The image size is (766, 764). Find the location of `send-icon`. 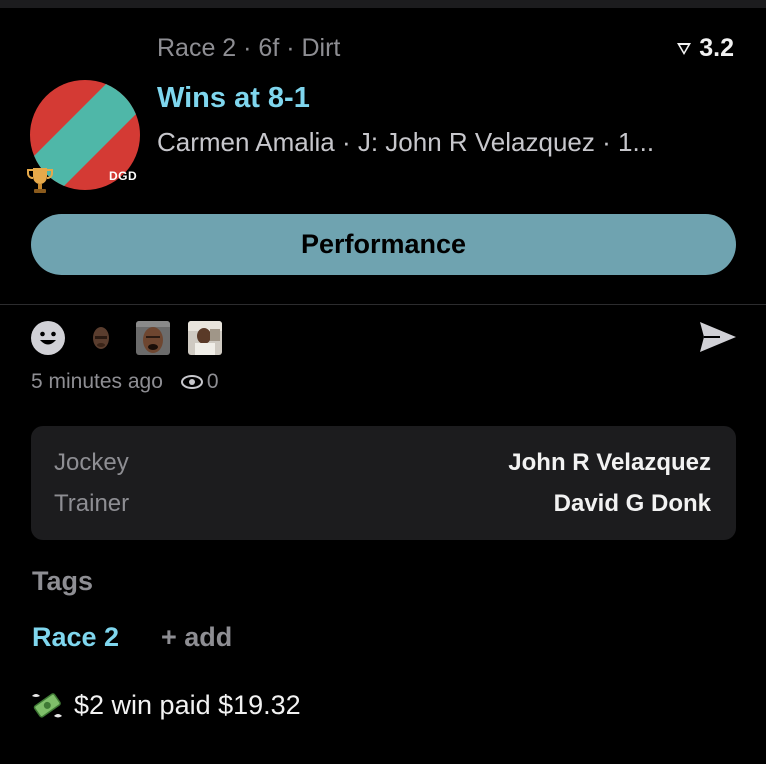

send-icon is located at coordinates (718, 337).